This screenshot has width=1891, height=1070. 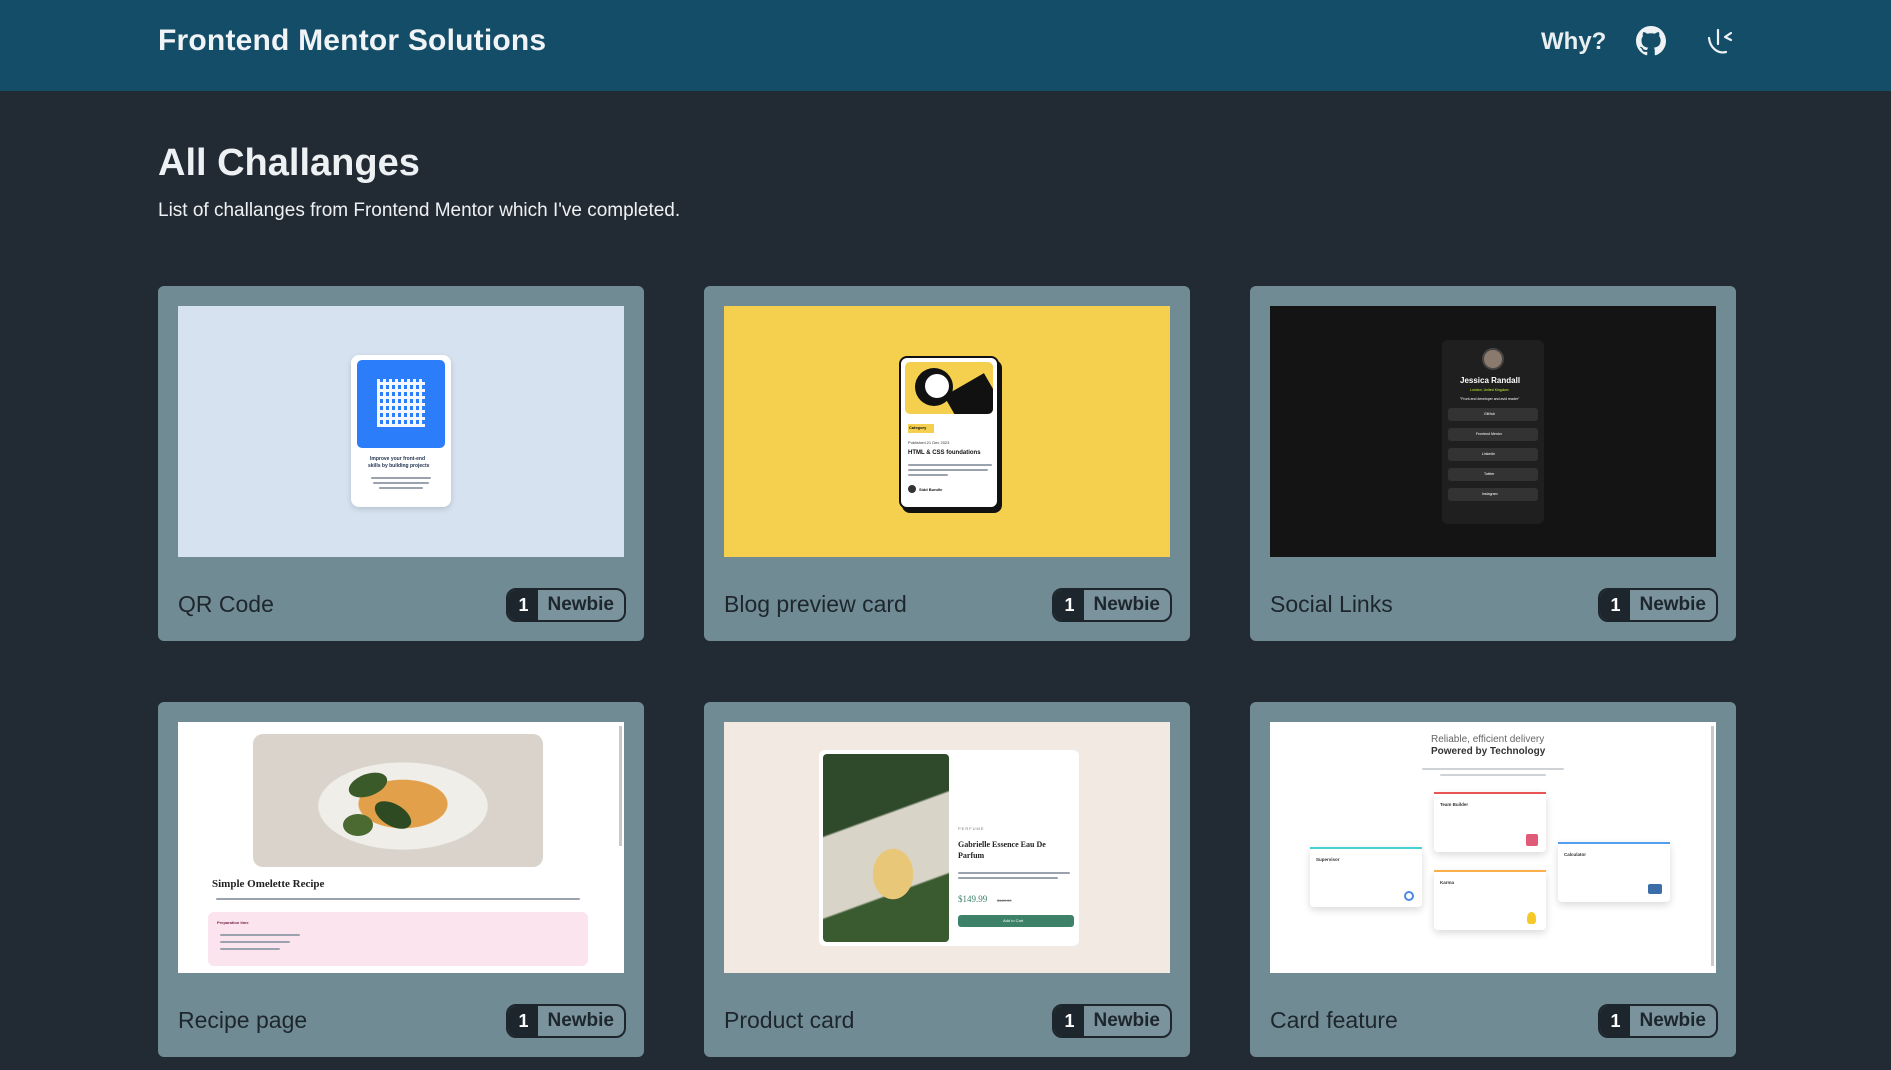 What do you see at coordinates (1490, 380) in the screenshot?
I see `social-name: Jessica Randall` at bounding box center [1490, 380].